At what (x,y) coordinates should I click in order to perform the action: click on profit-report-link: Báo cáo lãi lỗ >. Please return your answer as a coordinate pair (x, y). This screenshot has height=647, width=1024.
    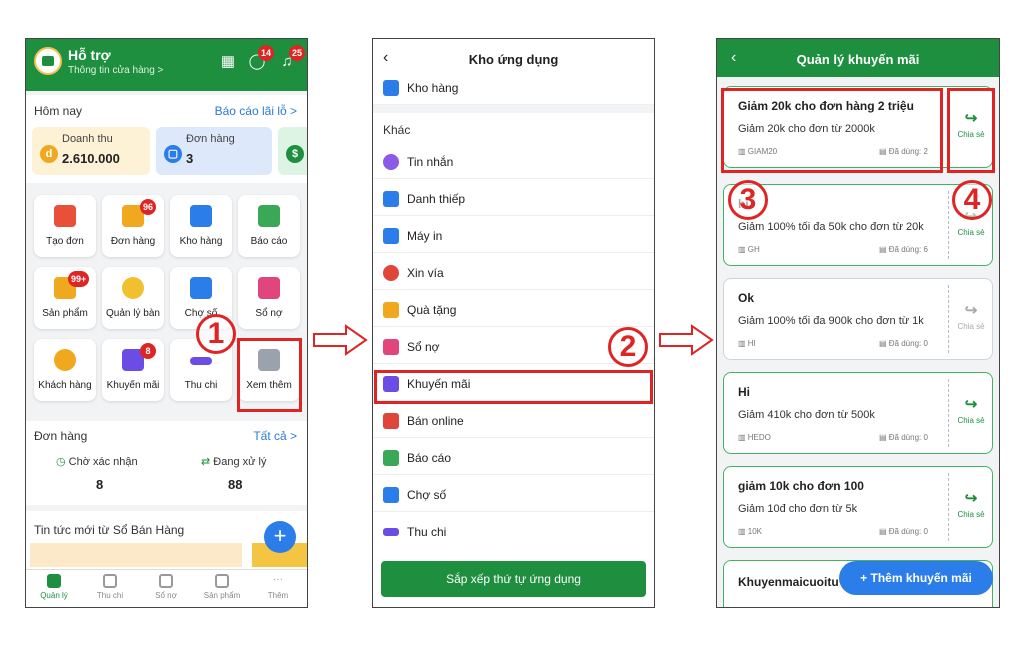
    Looking at the image, I should click on (256, 111).